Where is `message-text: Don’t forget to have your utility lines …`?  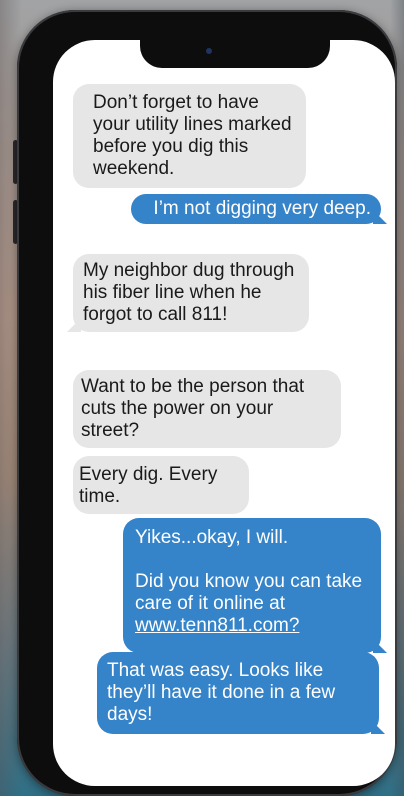 message-text: Don’t forget to have your utility lines … is located at coordinates (192, 135).